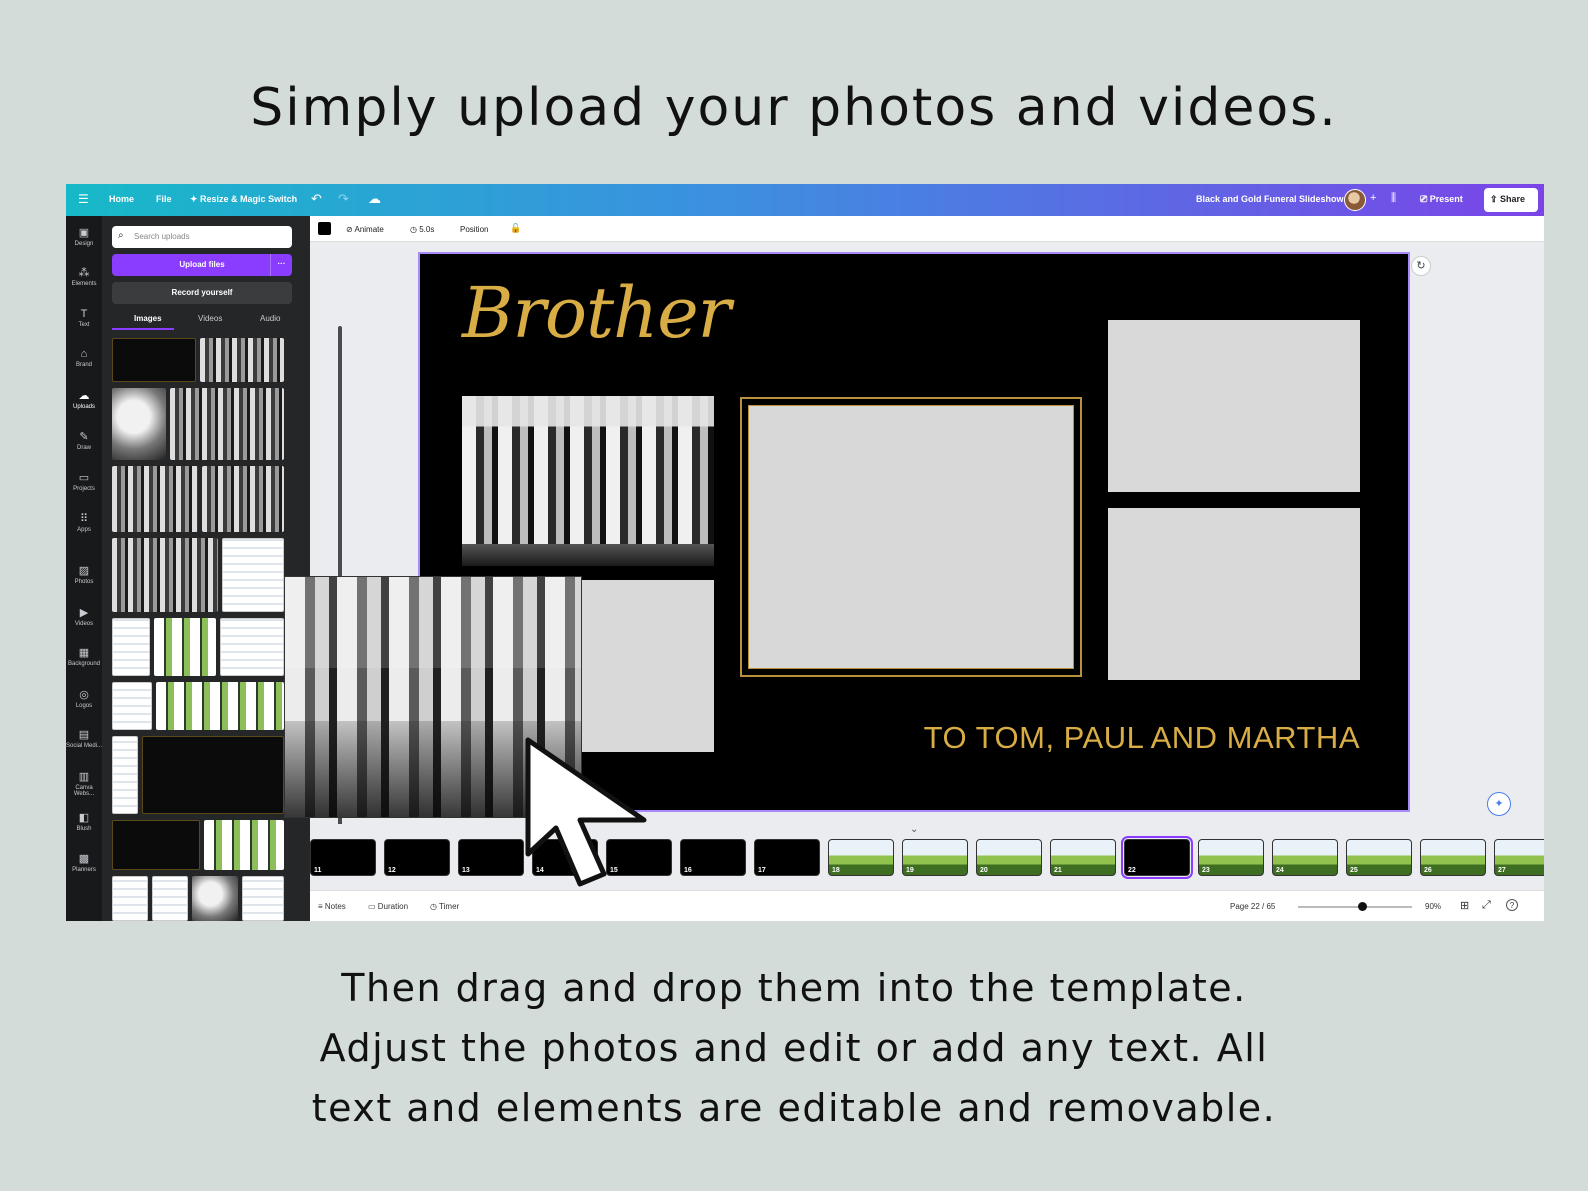 The width and height of the screenshot is (1588, 1191). I want to click on resize-magic-switch-menu: ✦ Resize & Magic Switch, so click(243, 199).